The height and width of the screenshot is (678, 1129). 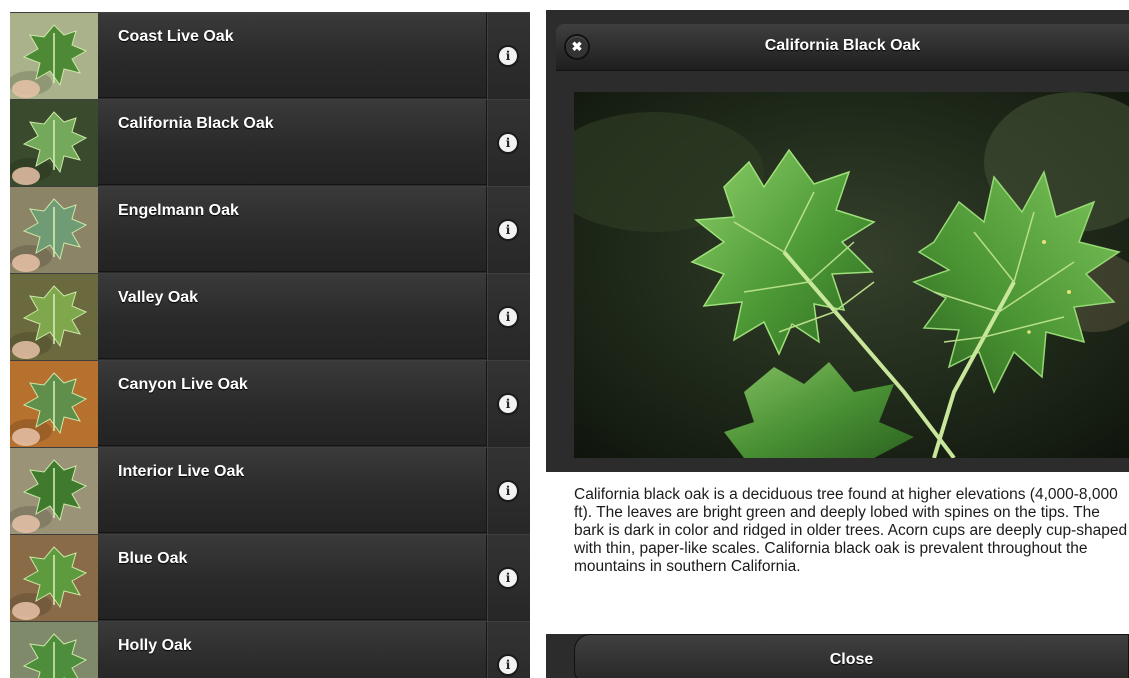 I want to click on list-item: Engelmann Oak i, so click(x=270, y=229).